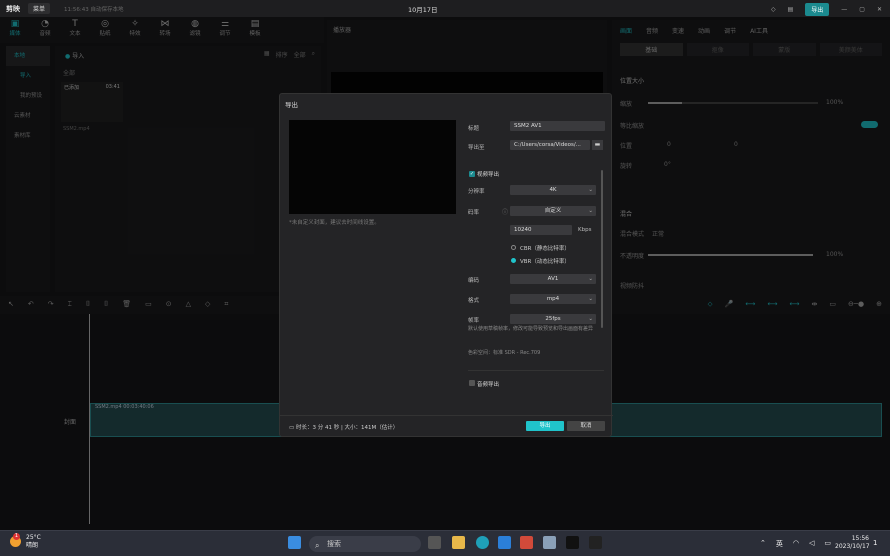 The image size is (890, 556). What do you see at coordinates (779, 544) in the screenshot?
I see `input-language: 英` at bounding box center [779, 544].